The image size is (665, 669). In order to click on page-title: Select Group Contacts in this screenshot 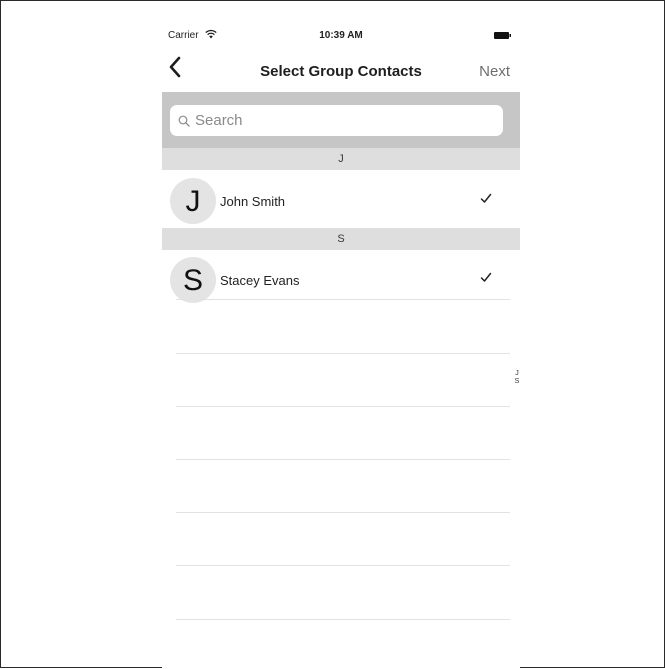, I will do `click(341, 71)`.